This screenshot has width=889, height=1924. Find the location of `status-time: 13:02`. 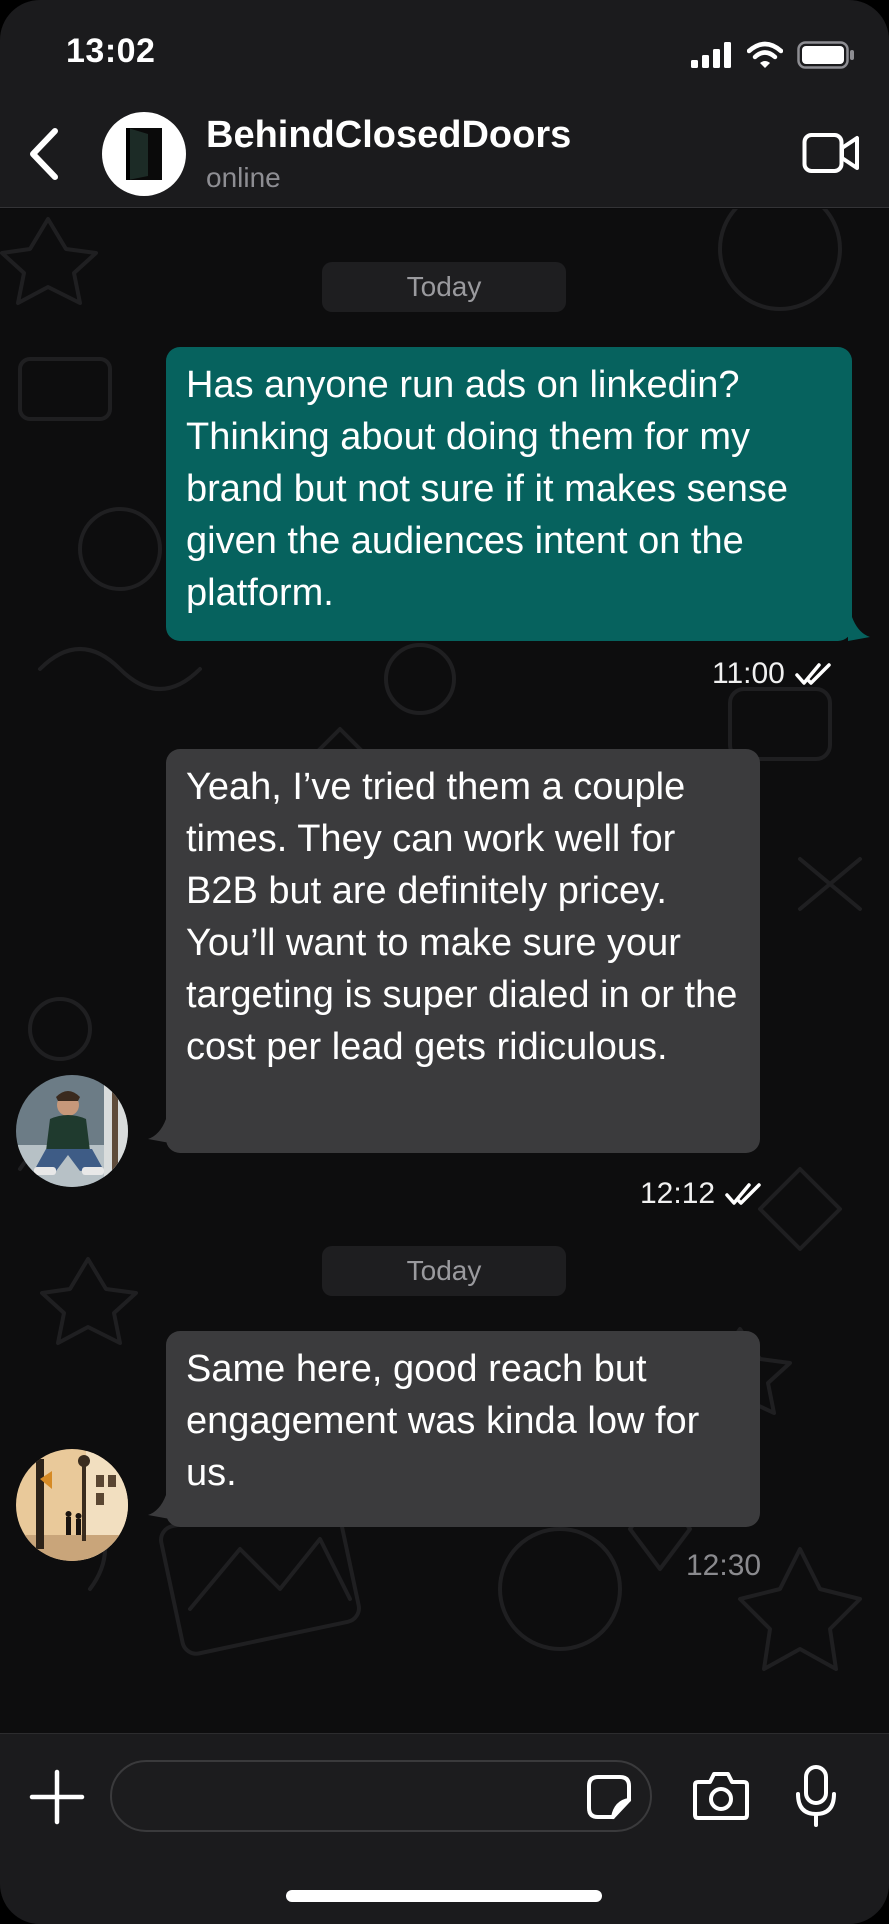

status-time: 13:02 is located at coordinates (111, 51).